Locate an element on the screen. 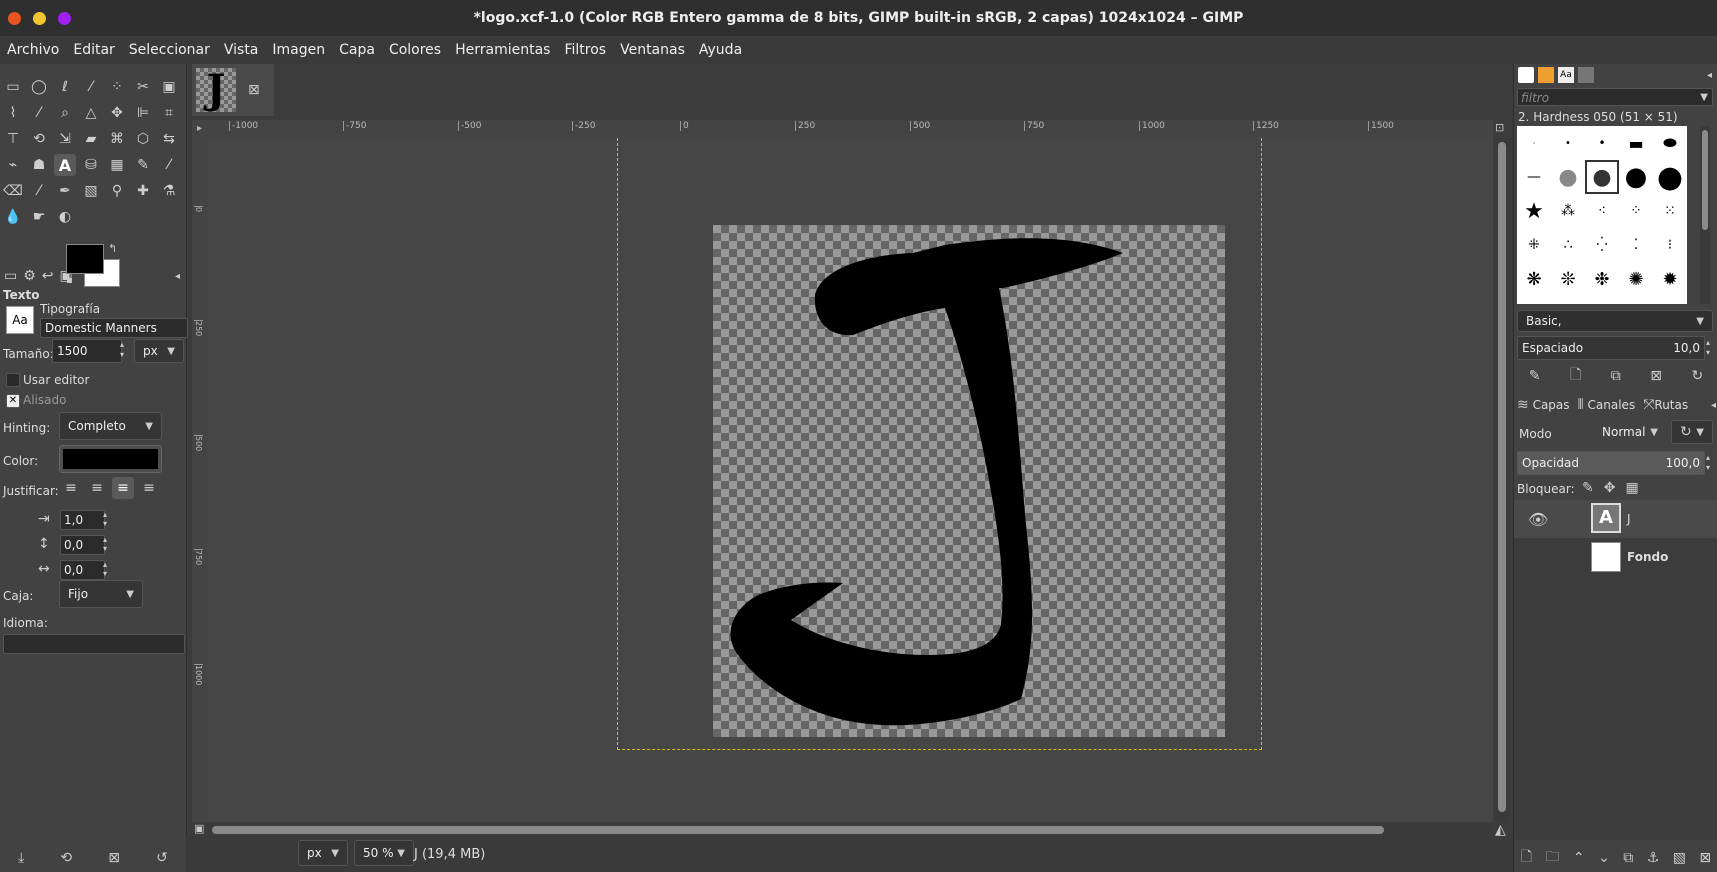  rect-select-tool-icon: ▭ is located at coordinates (13, 87).